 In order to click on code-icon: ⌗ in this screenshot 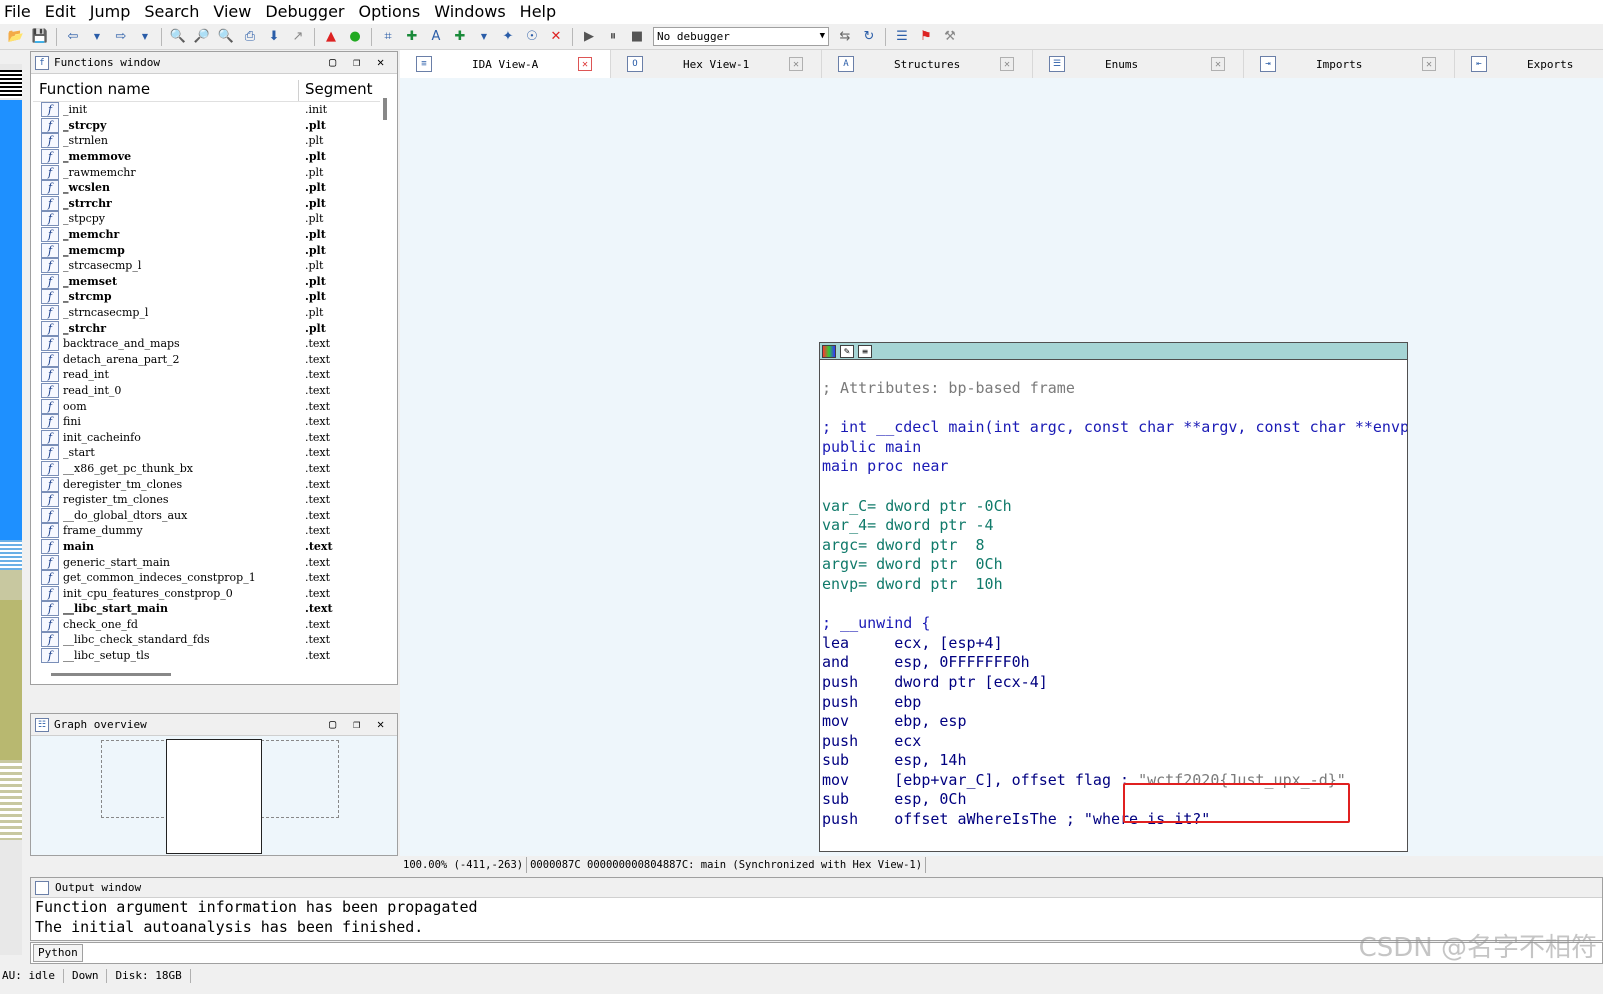, I will do `click(388, 37)`.